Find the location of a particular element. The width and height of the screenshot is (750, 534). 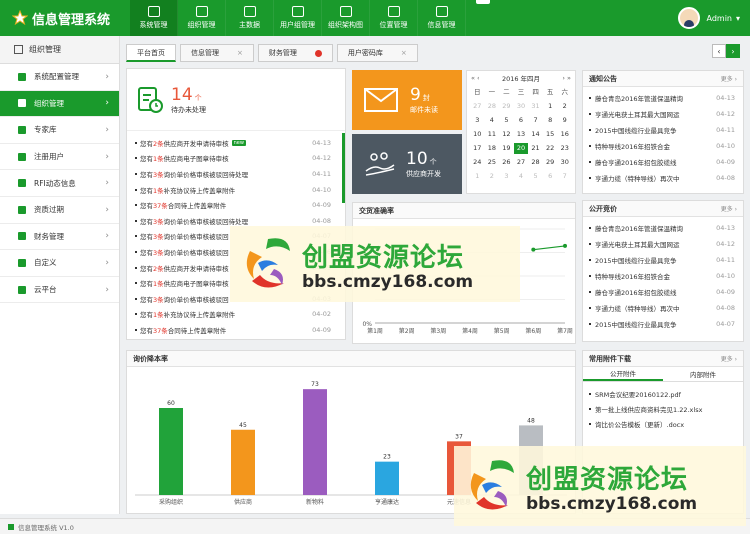

calendar-day: 24 is located at coordinates (477, 162).